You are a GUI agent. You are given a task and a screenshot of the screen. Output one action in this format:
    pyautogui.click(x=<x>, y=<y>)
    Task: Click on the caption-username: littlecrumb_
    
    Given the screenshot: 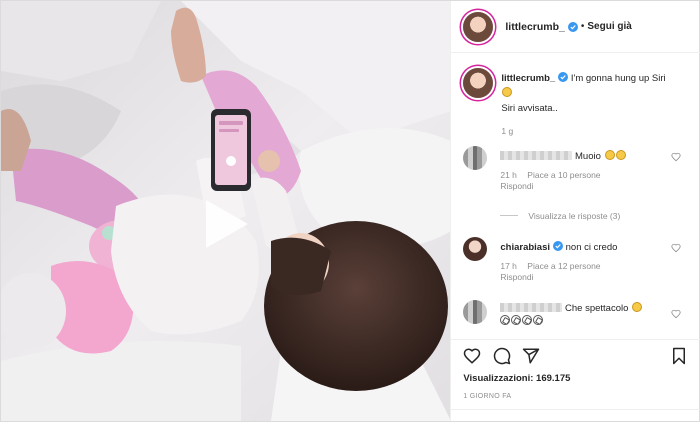 What is the action you would take?
    pyautogui.click(x=528, y=78)
    